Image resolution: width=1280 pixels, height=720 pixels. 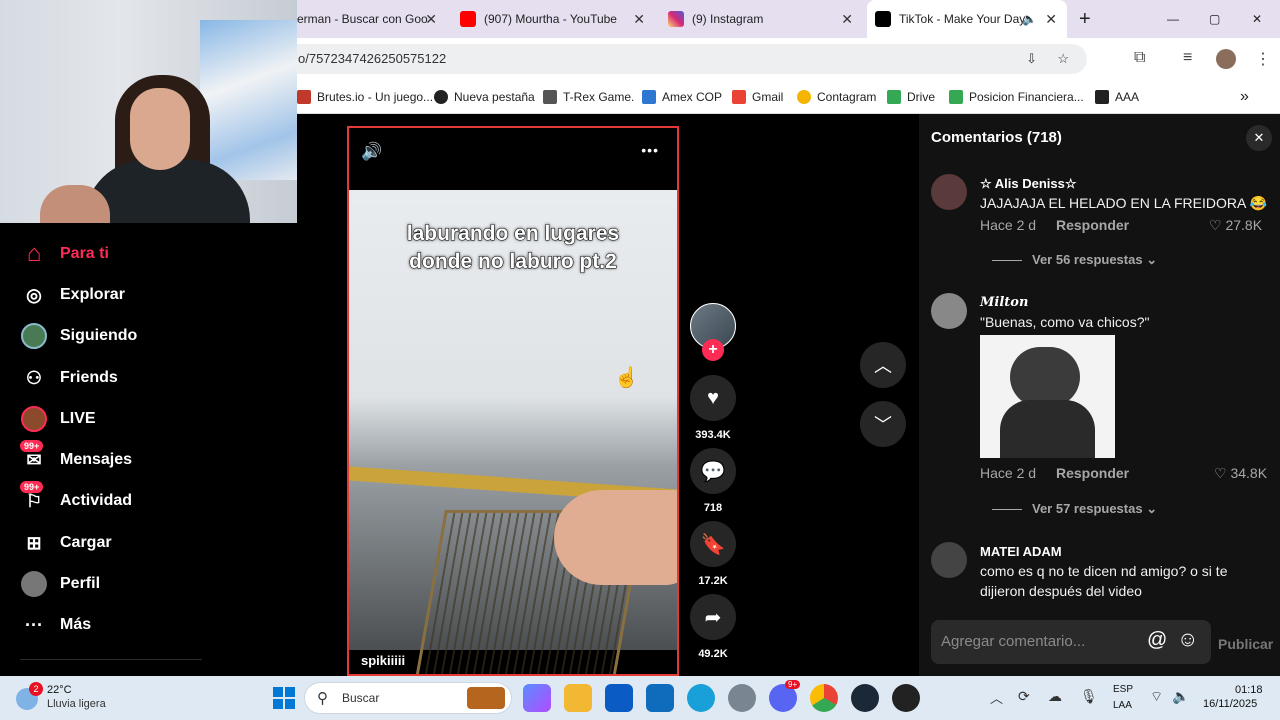 I want to click on tab-youtube: (907) Mourtha - YouTube ✕, so click(x=557, y=19).